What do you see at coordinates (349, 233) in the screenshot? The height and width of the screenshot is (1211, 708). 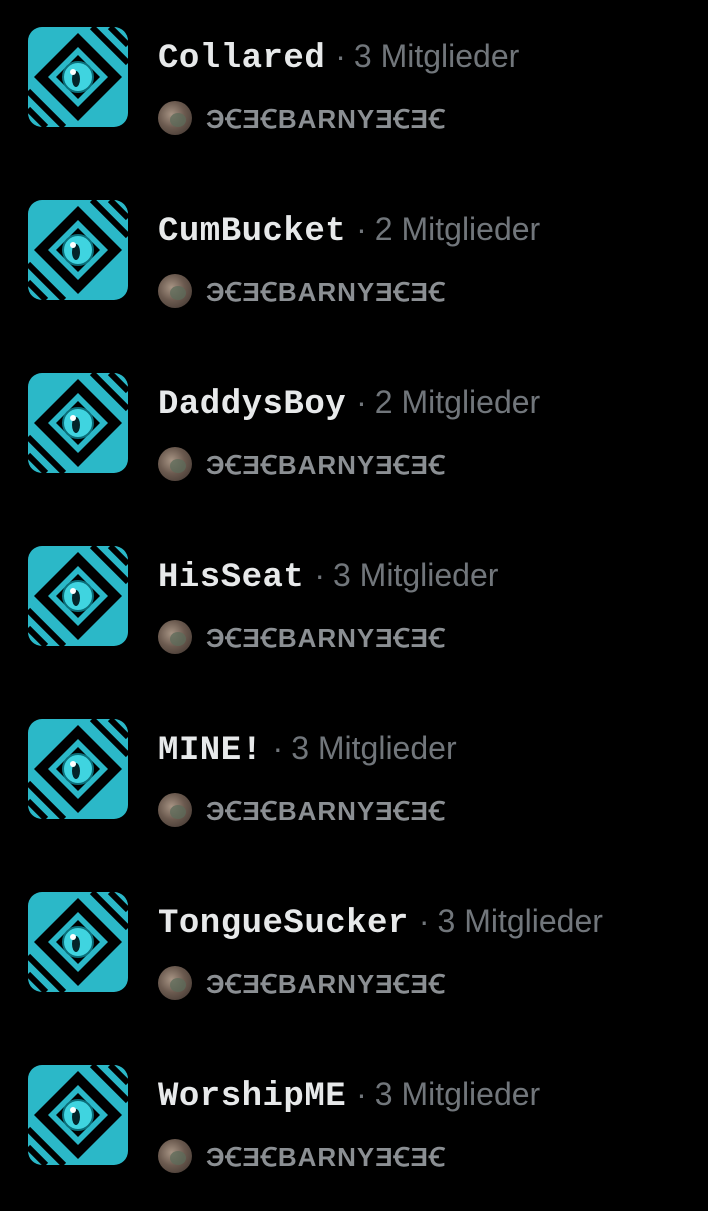 I see `list-title-line: CumBucket · 2 Mitglieder` at bounding box center [349, 233].